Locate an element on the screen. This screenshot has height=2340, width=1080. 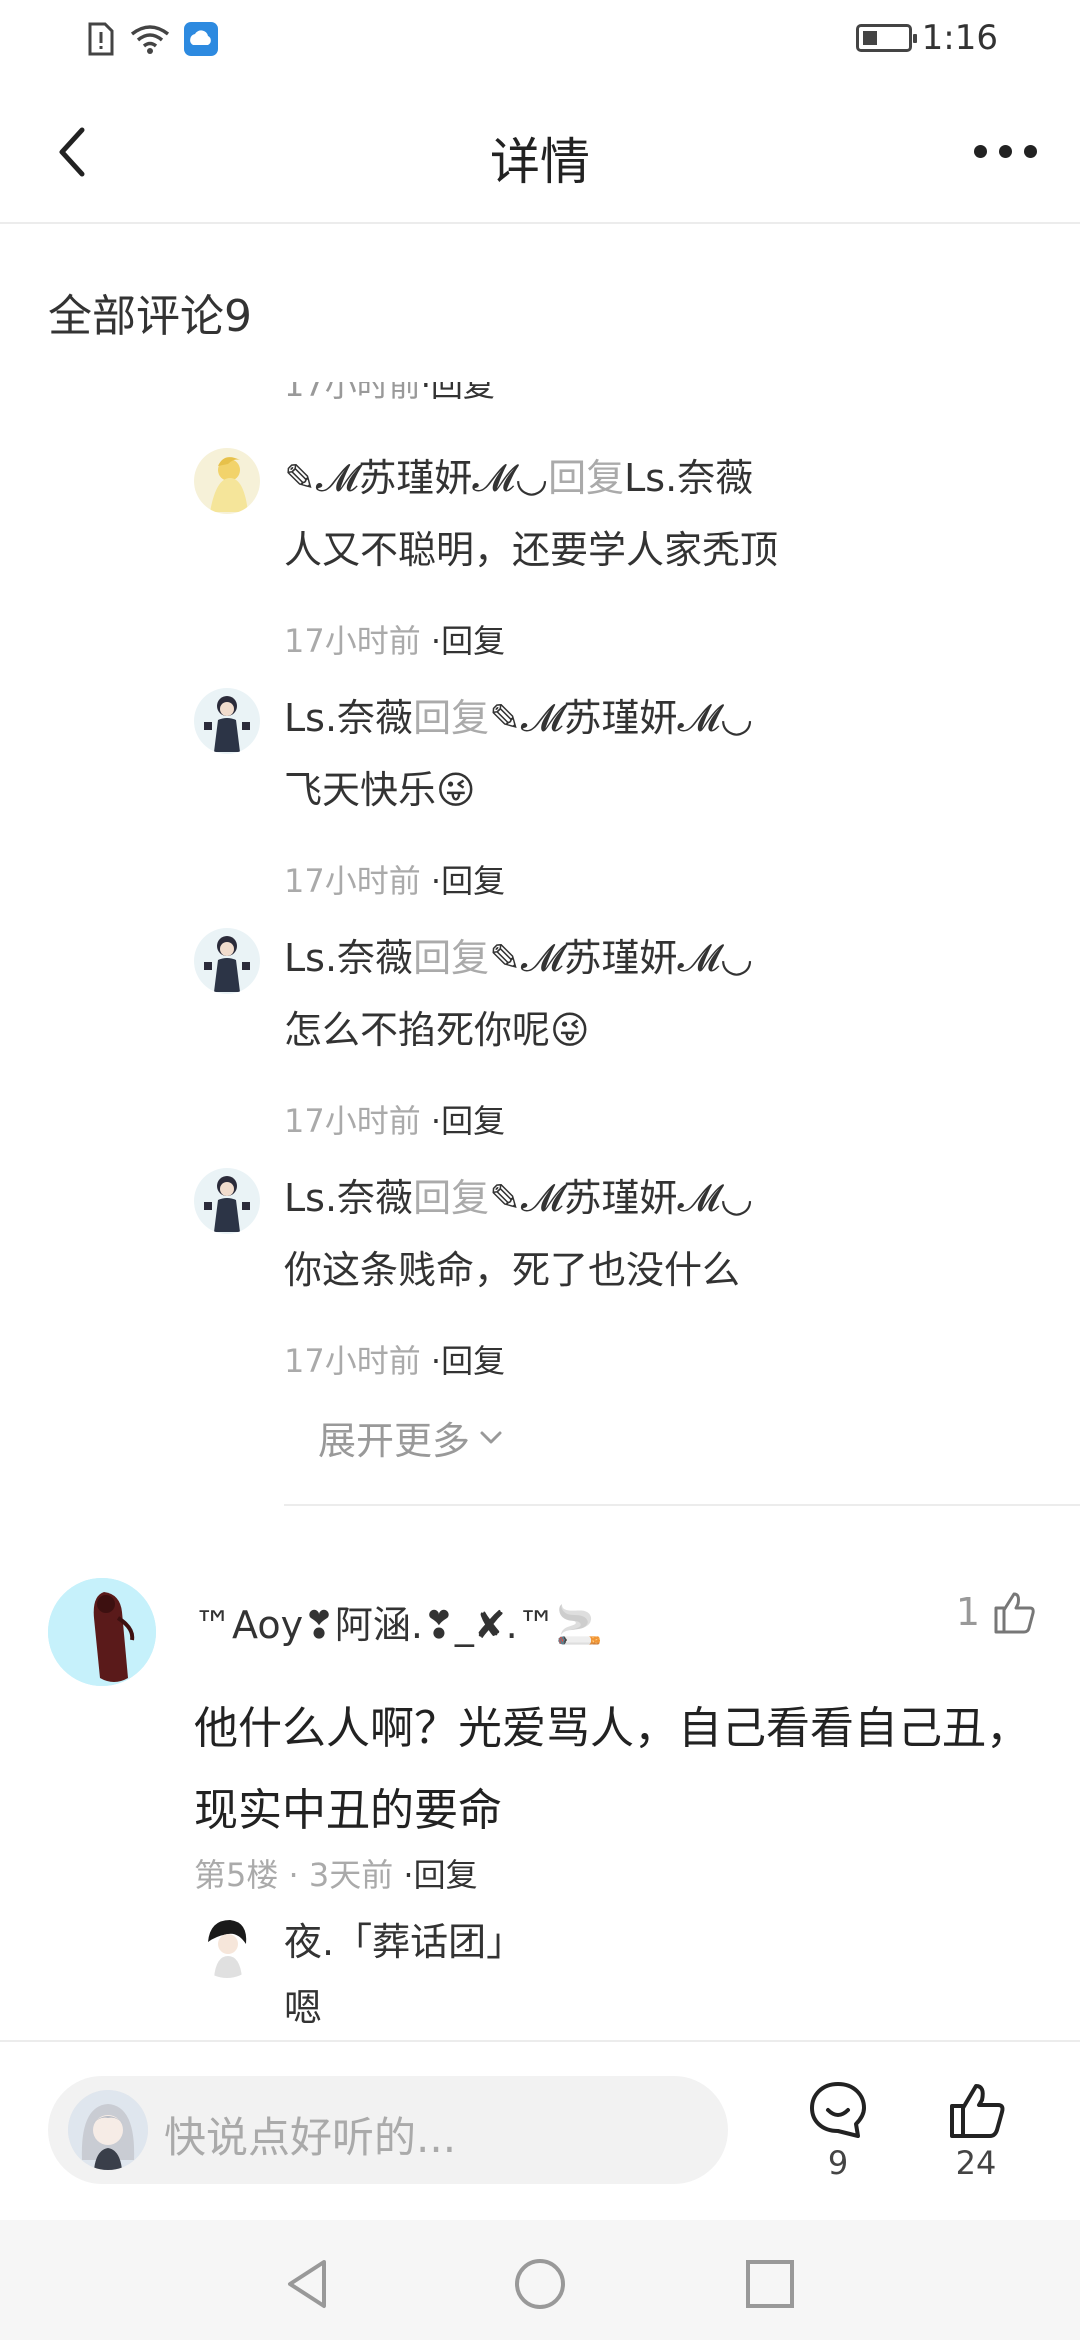
like-count: 1 is located at coordinates (967, 1612).